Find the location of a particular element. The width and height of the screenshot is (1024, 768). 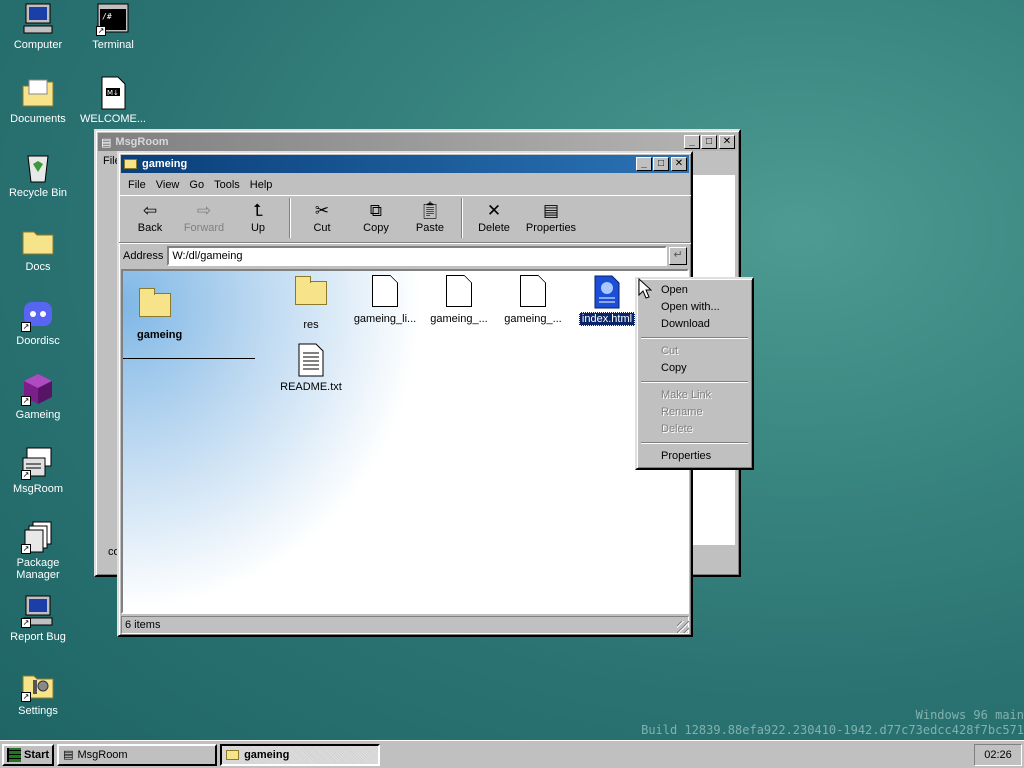

start-button: Start is located at coordinates (28, 754).